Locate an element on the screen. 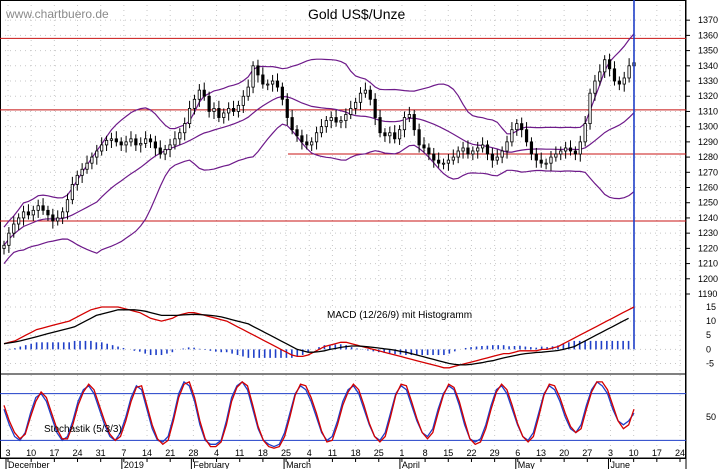 The image size is (723, 469). x-day-tick-label: 22 is located at coordinates (471, 453).